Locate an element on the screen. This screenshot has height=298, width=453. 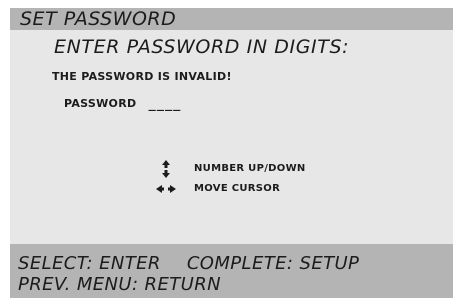
password-label: PASSWORD is located at coordinates (100, 103).